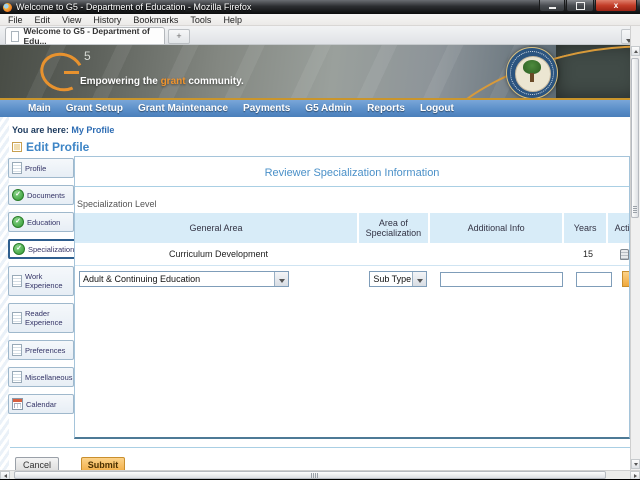  Describe the element at coordinates (5, 475) in the screenshot. I see `arrow-left-icon` at that location.